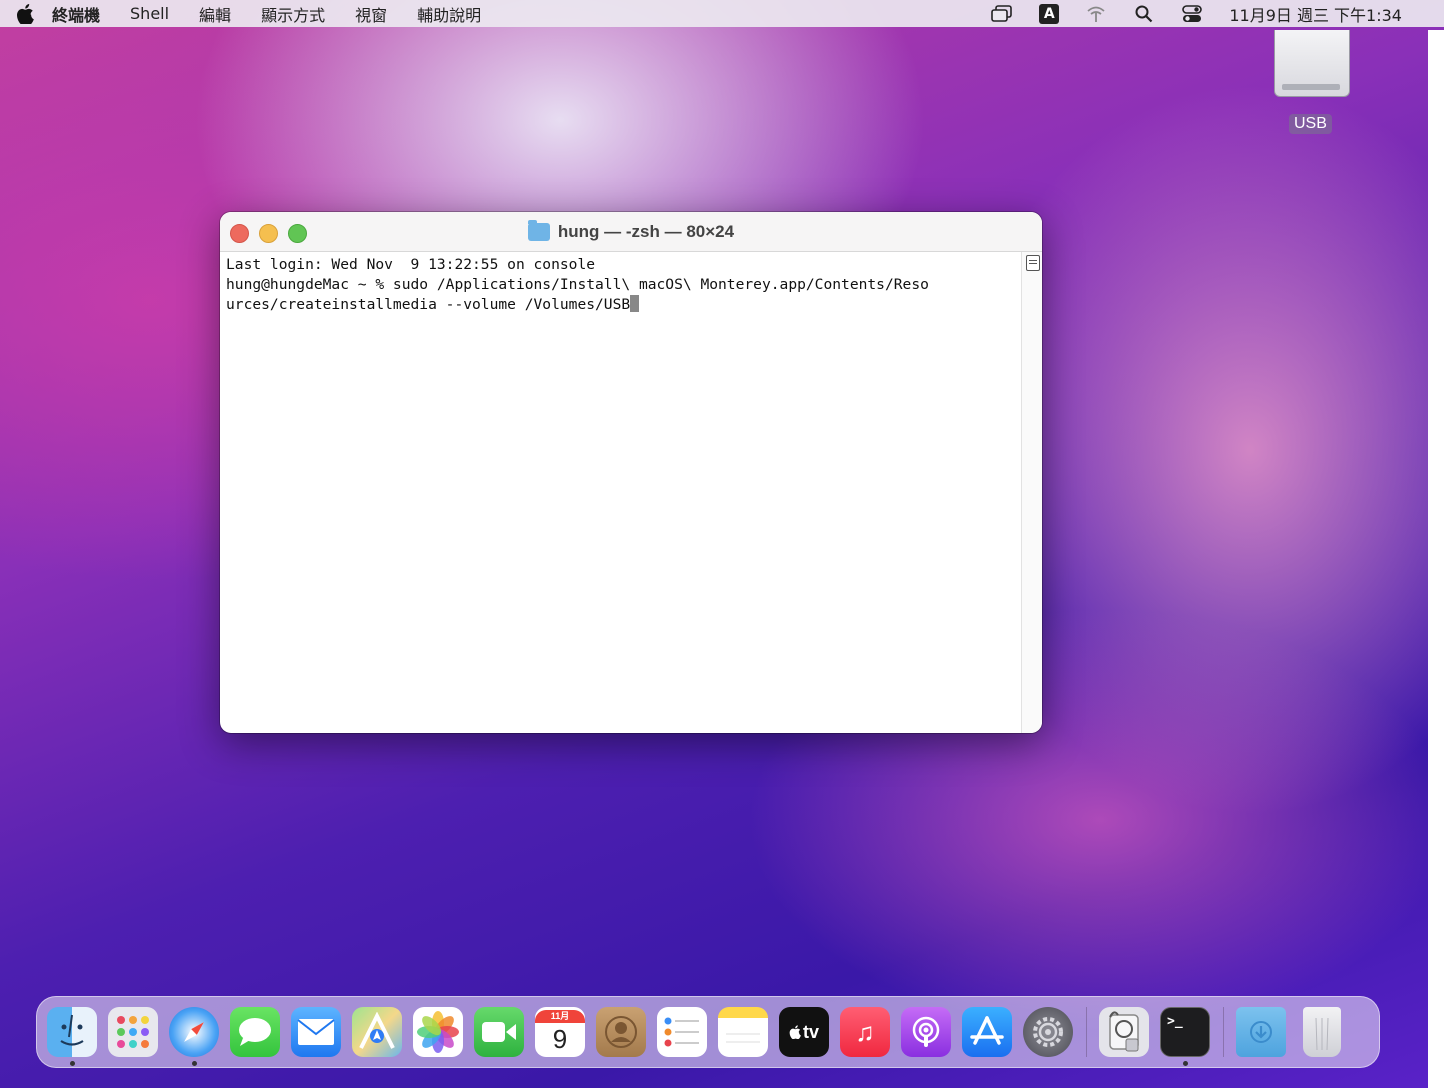 The height and width of the screenshot is (1088, 1444). I want to click on dock: 11月 9 tv ♫ >_, so click(708, 1032).